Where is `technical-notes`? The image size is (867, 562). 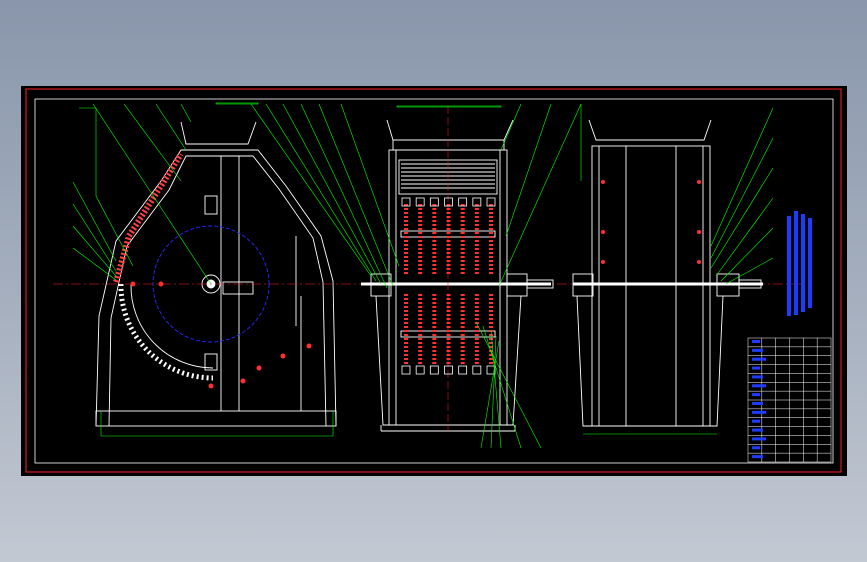 technical-notes is located at coordinates (799, 263).